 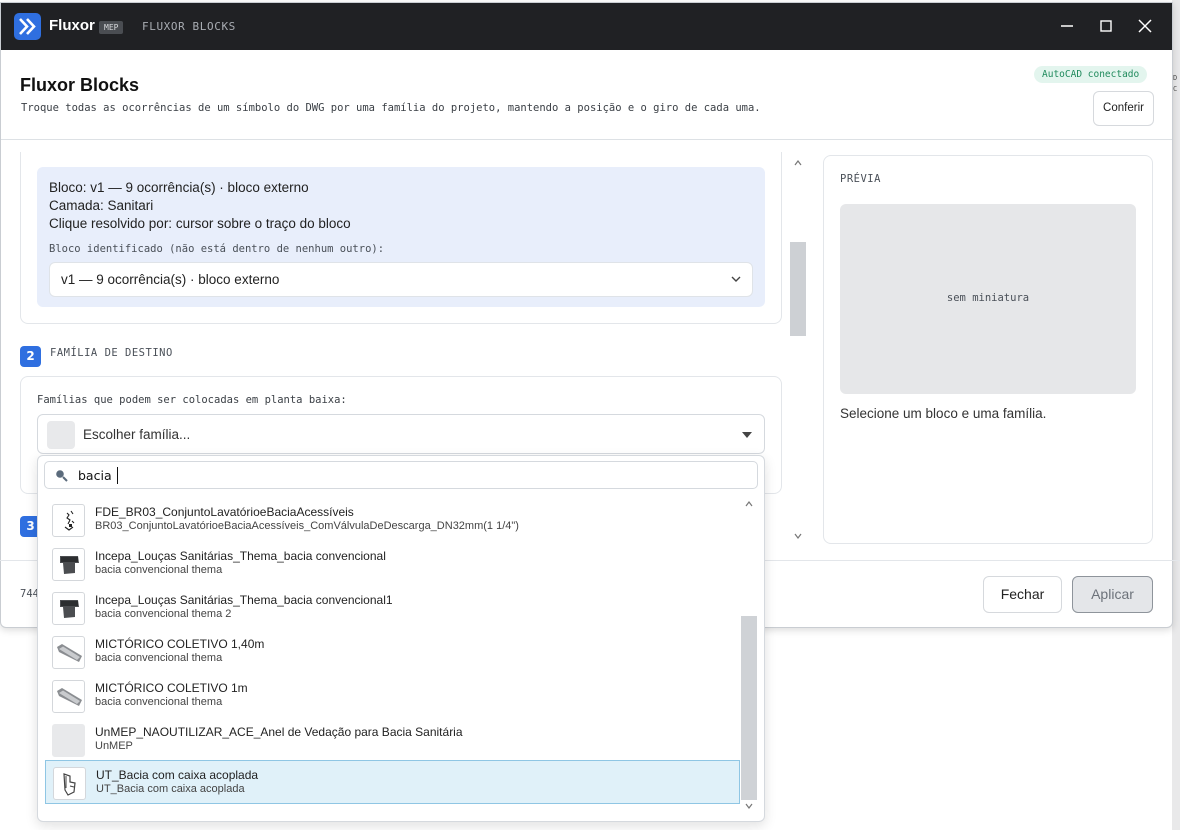 What do you see at coordinates (943, 413) in the screenshot?
I see `preview-hint: Selecione um bloco e uma família.` at bounding box center [943, 413].